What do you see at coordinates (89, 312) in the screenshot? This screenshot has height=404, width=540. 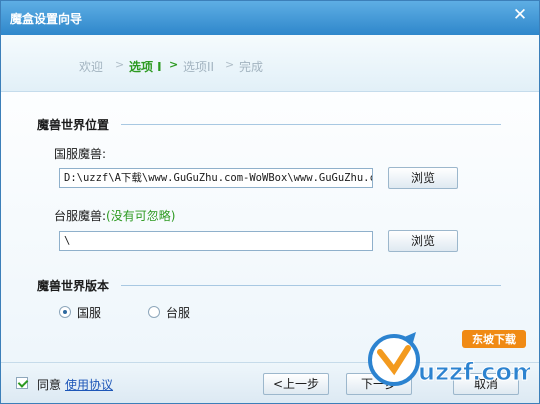 I see `radio-cn-label: 国服` at bounding box center [89, 312].